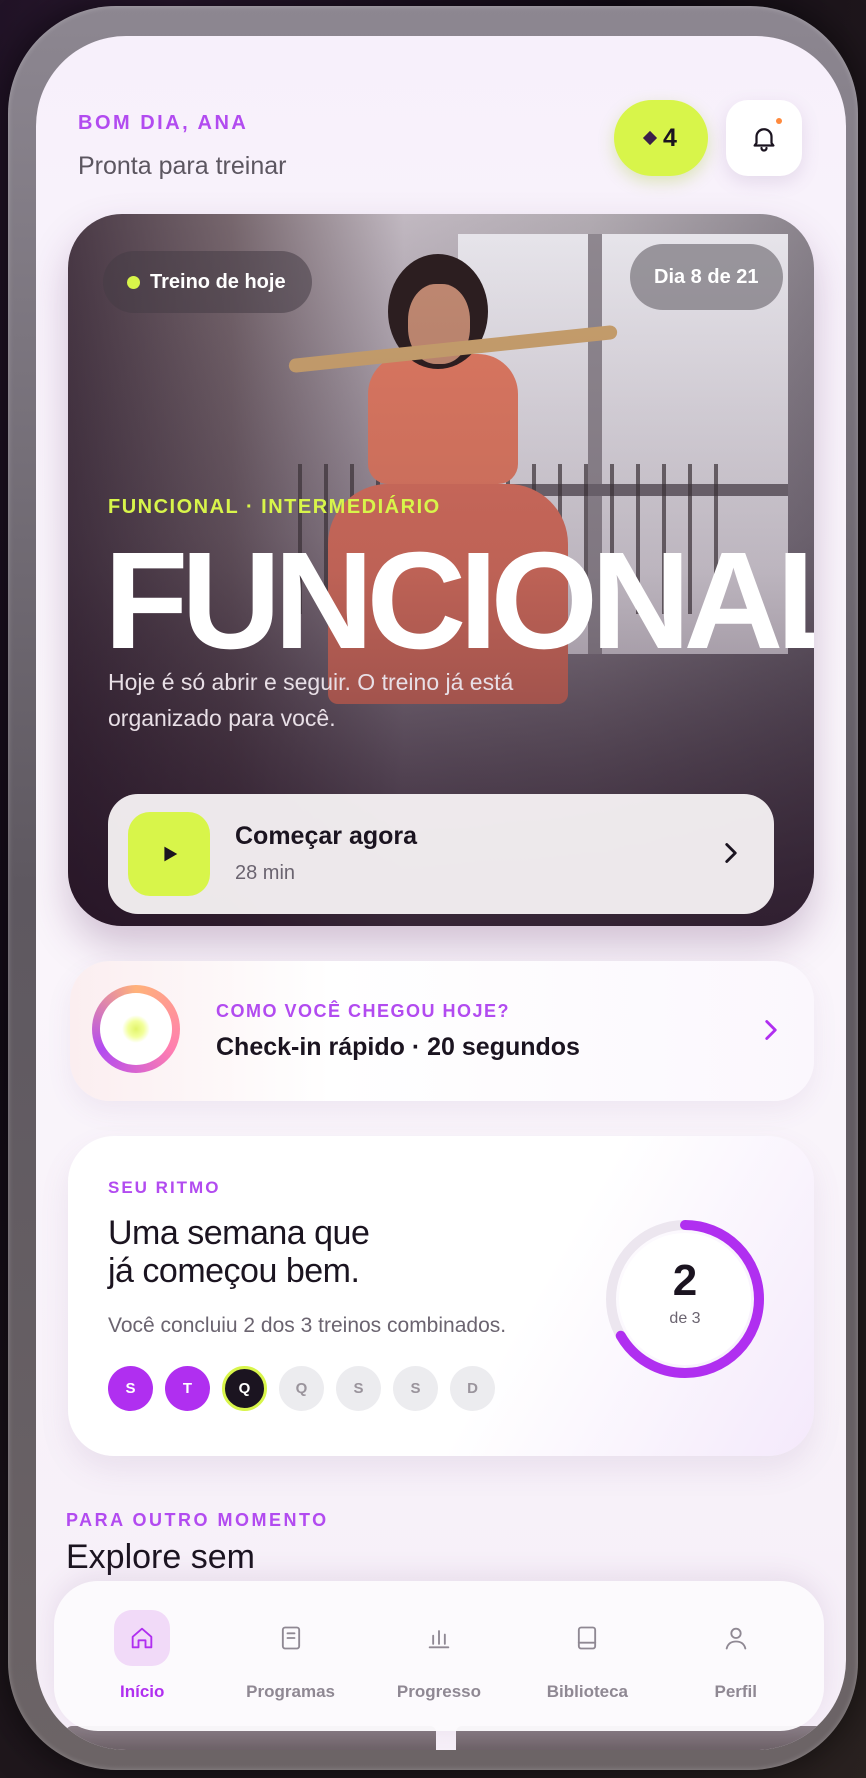  I want to click on book-icon, so click(291, 1638).